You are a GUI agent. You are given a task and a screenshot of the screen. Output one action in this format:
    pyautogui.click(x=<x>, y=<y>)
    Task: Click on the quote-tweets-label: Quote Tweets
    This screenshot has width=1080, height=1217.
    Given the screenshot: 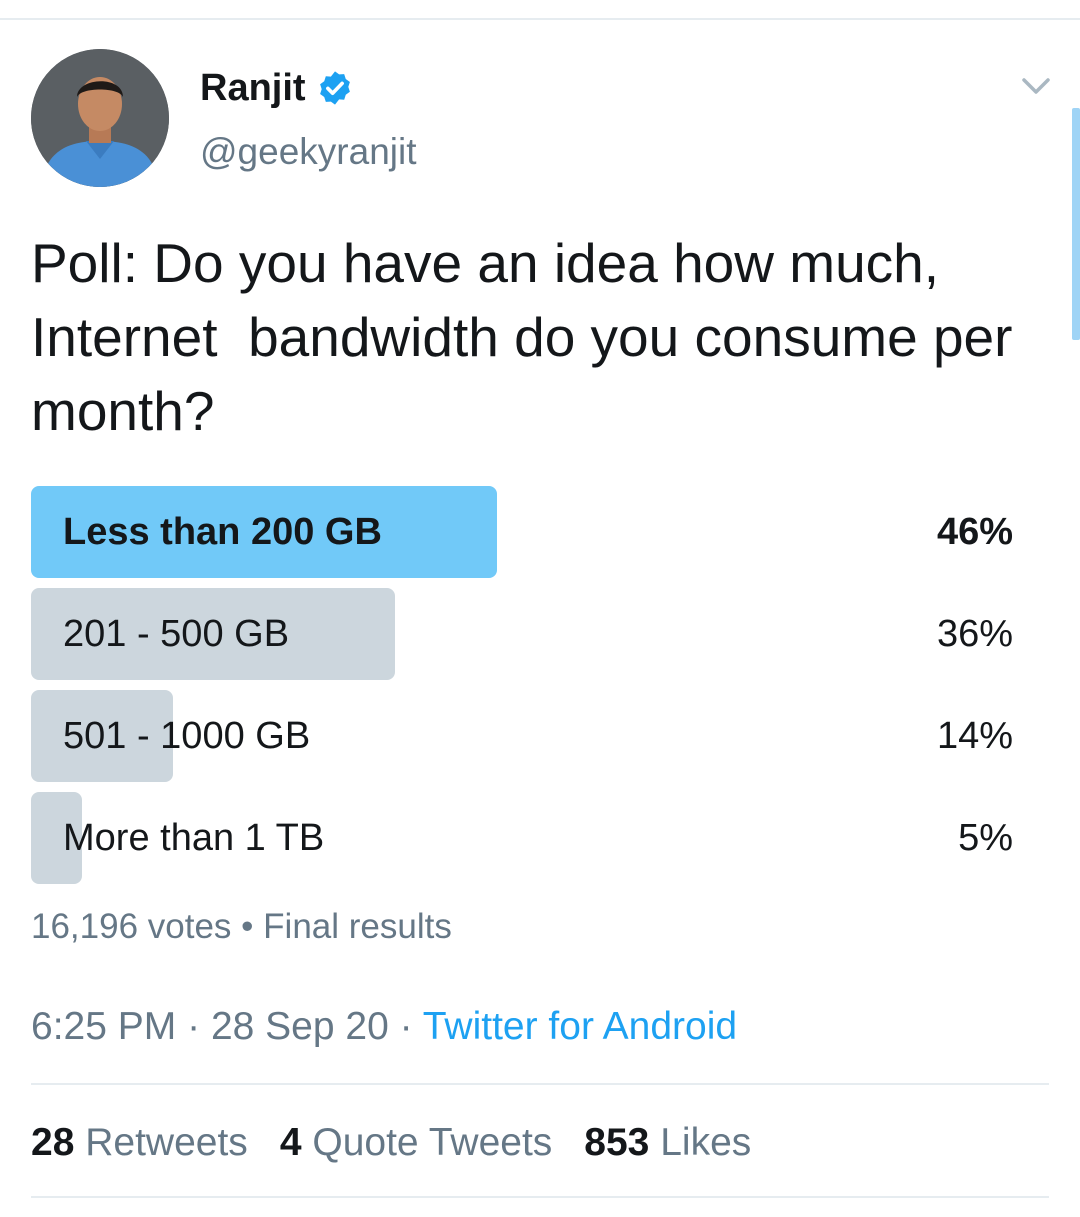 What is the action you would take?
    pyautogui.click(x=432, y=1142)
    